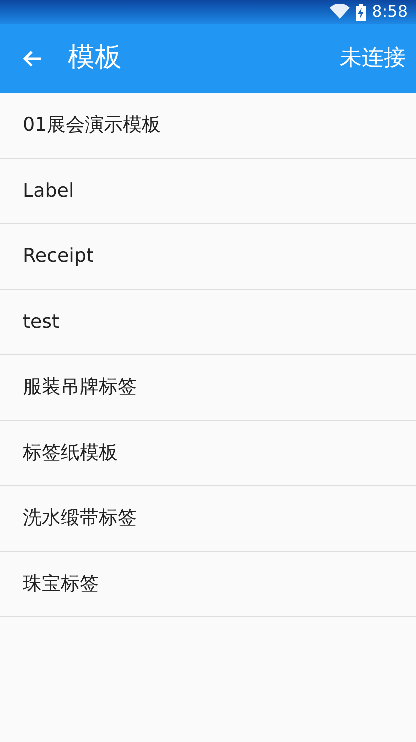  Describe the element at coordinates (208, 453) in the screenshot. I see `template-item: 标签纸模板` at that location.